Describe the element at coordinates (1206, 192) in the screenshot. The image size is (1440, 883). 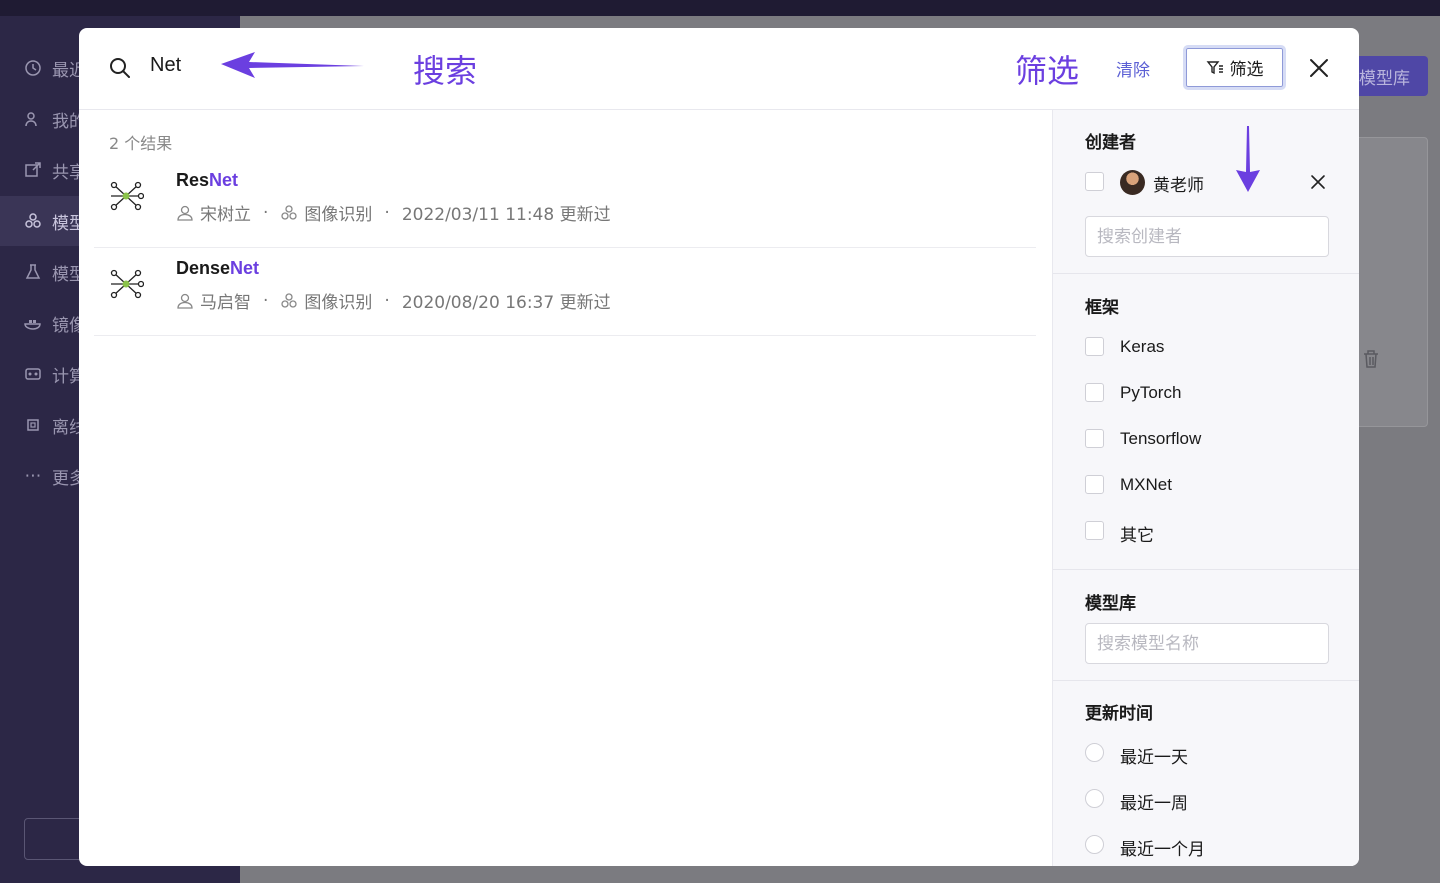
I see `filter-section-creator: 创建者 黄老师` at that location.